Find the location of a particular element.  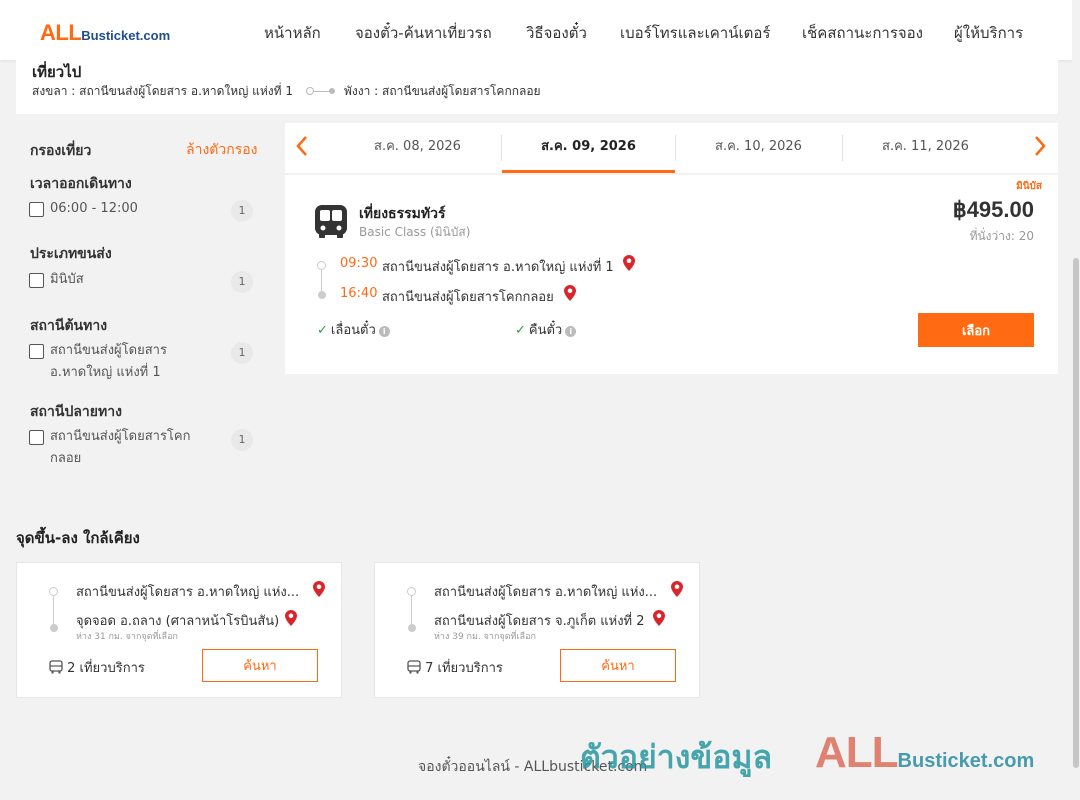

feature-reschedule: ✓ เลื่อนตั๋ว i is located at coordinates (353, 329).